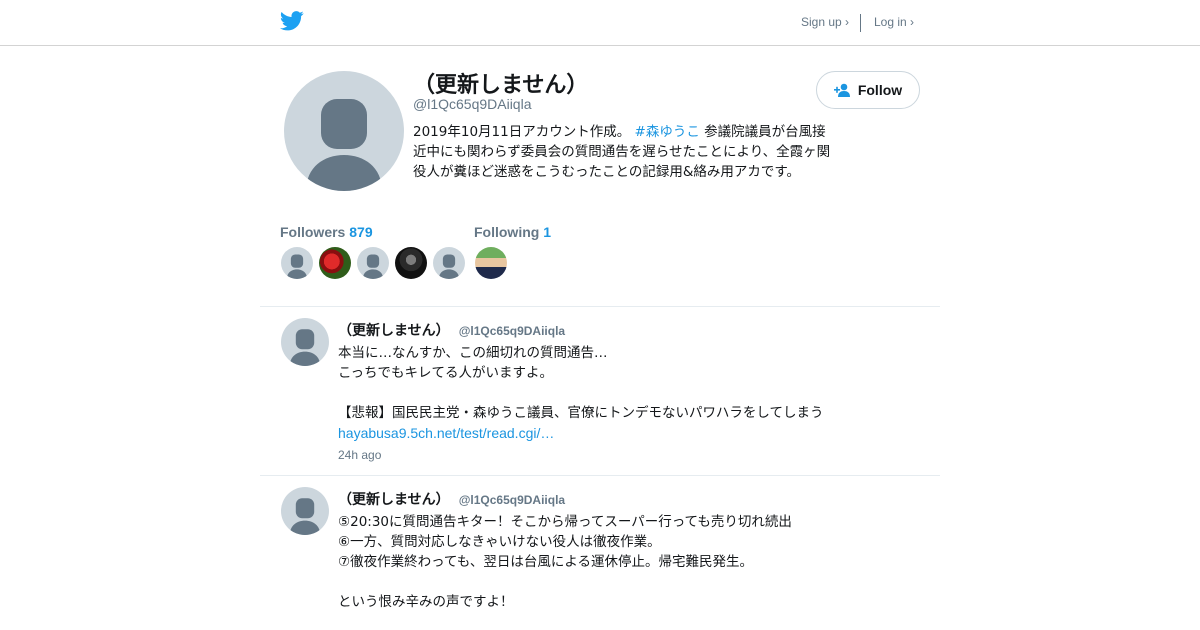 This screenshot has width=1200, height=630. What do you see at coordinates (547, 232) in the screenshot?
I see `following-count: 1` at bounding box center [547, 232].